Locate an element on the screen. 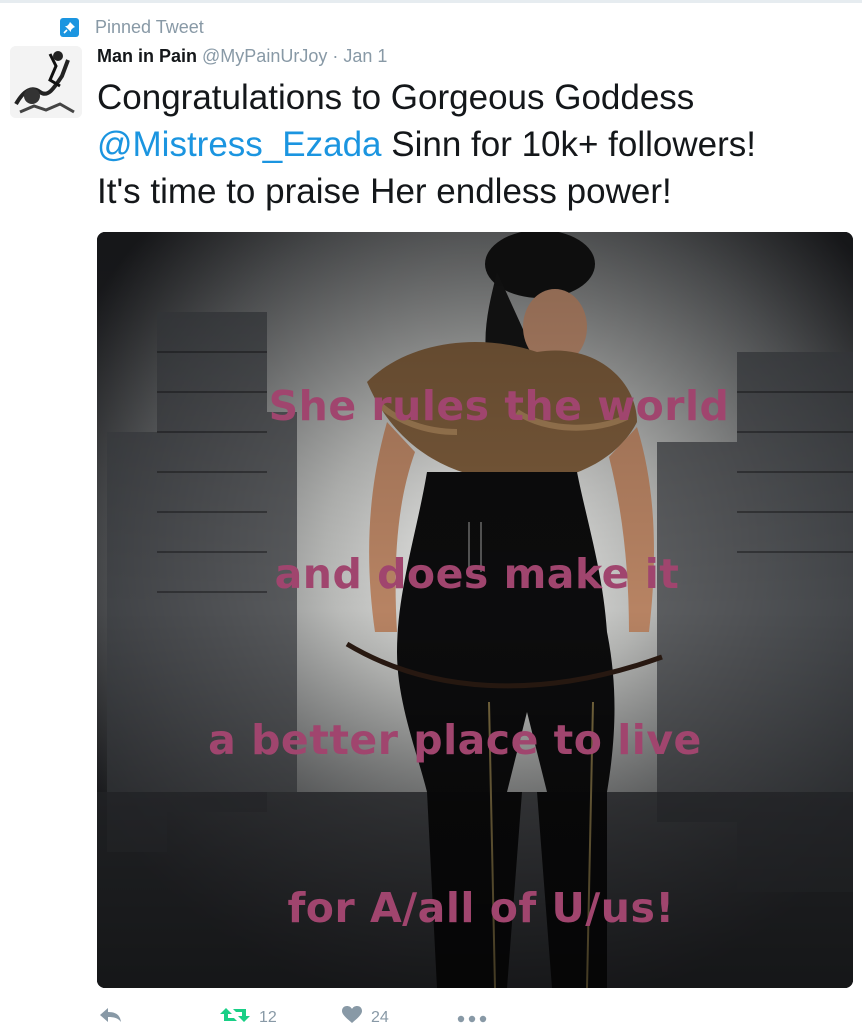 This screenshot has width=862, height=1029. top-divider is located at coordinates (431, 1).